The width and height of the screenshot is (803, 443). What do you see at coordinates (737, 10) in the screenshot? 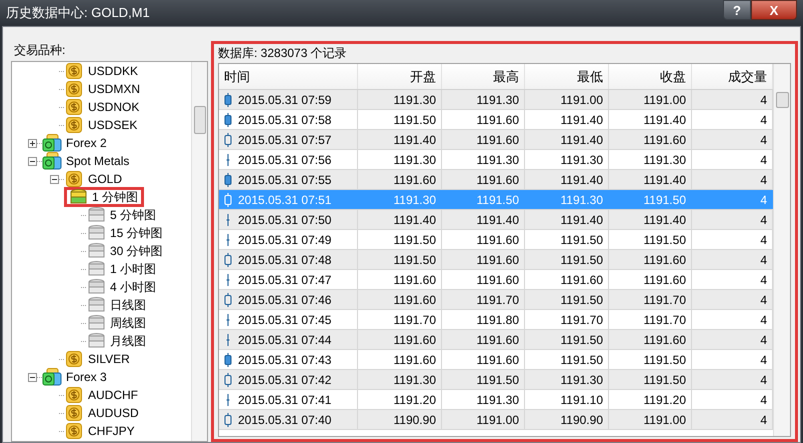
I see `help-button: ?` at bounding box center [737, 10].